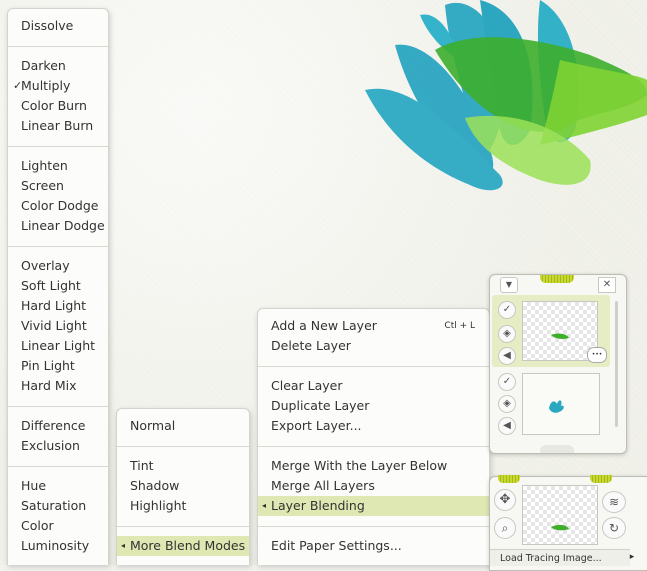 This screenshot has width=647, height=571. What do you see at coordinates (373, 346) in the screenshot?
I see `delete-layer-item: Delete Layer` at bounding box center [373, 346].